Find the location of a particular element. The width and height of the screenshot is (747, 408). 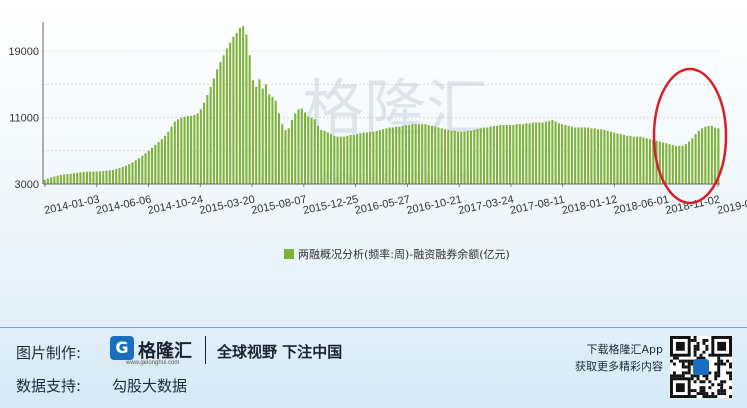

x-tick-label: 2015-08-07 is located at coordinates (279, 204).